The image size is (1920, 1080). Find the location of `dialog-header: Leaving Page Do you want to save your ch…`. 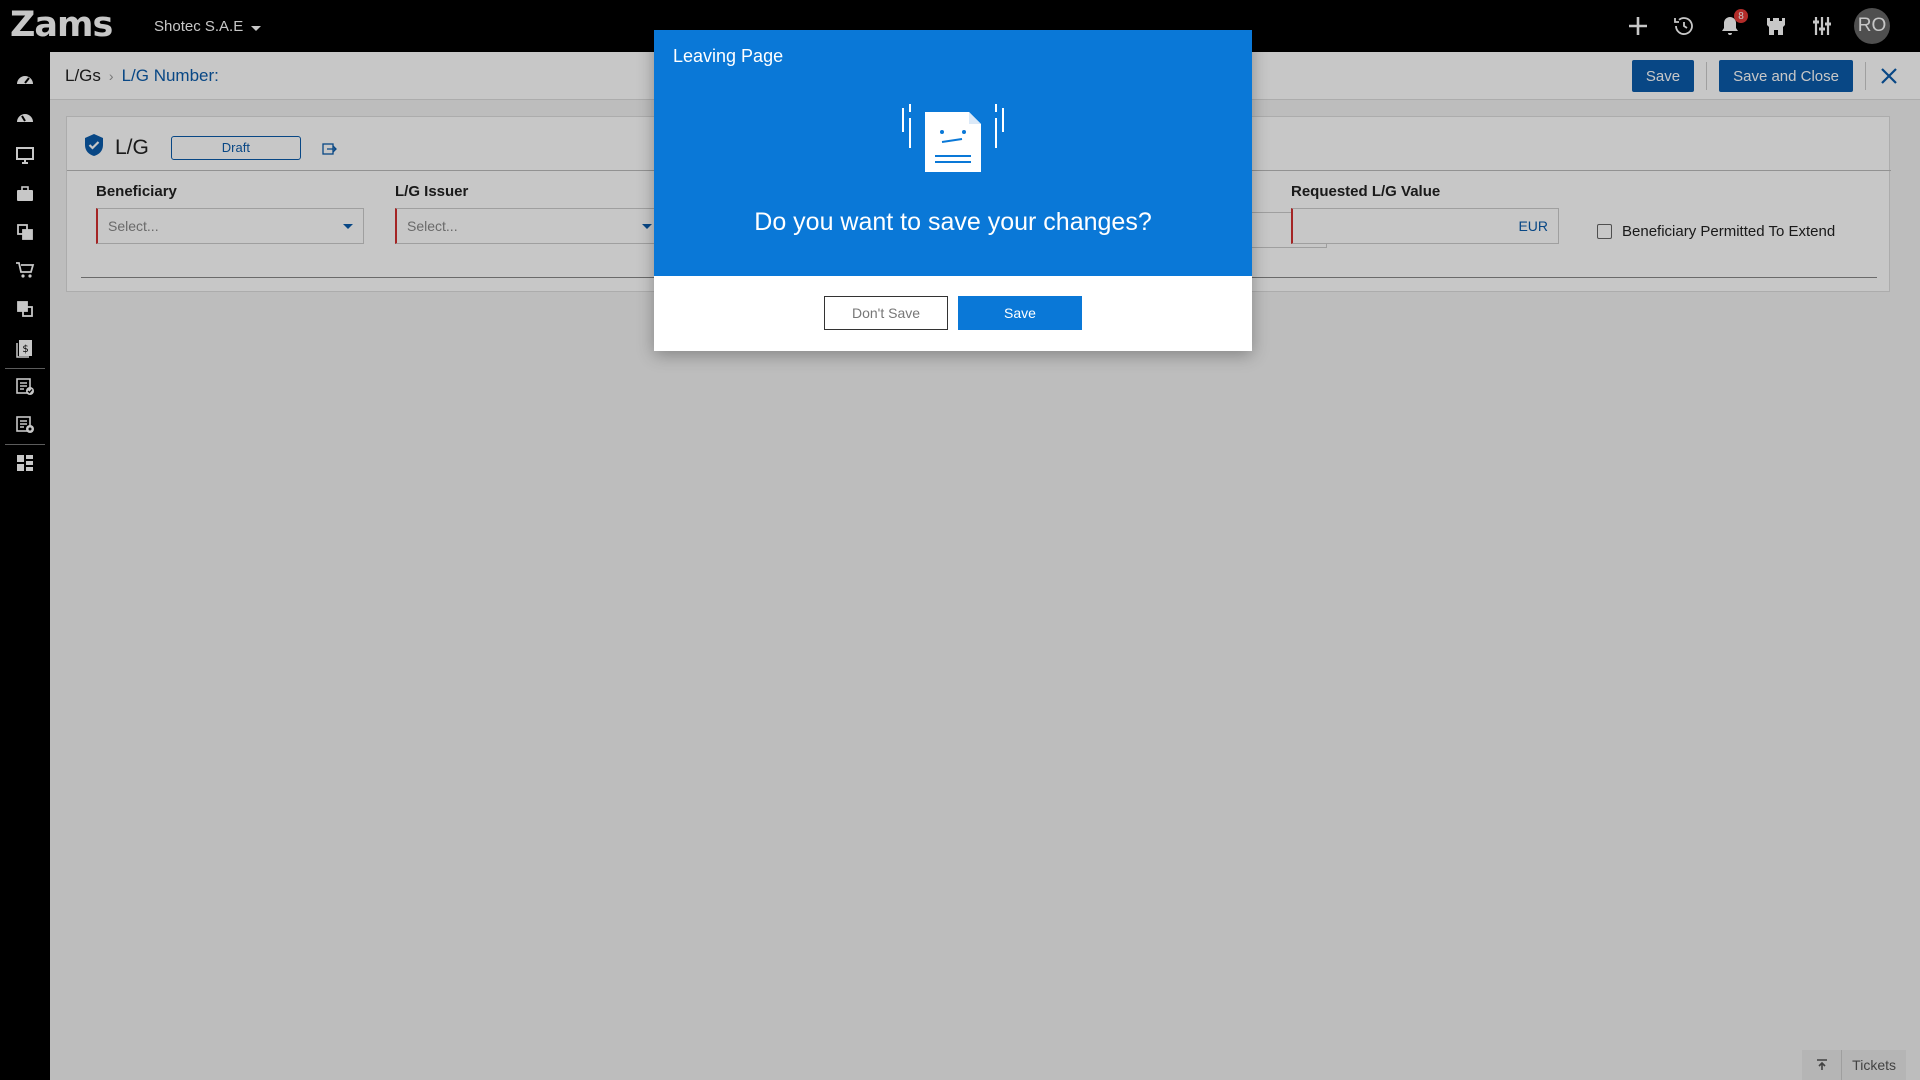

dialog-header: Leaving Page Do you want to save your ch… is located at coordinates (953, 153).